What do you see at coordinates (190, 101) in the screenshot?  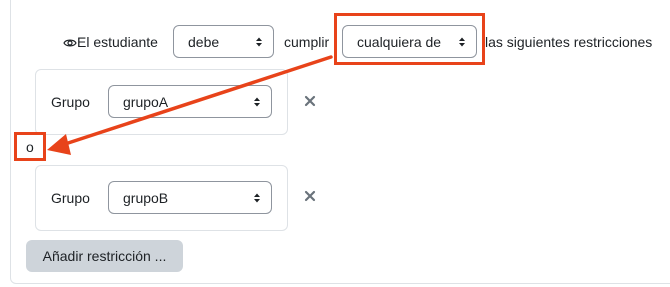 I see `group-select: grupoA` at bounding box center [190, 101].